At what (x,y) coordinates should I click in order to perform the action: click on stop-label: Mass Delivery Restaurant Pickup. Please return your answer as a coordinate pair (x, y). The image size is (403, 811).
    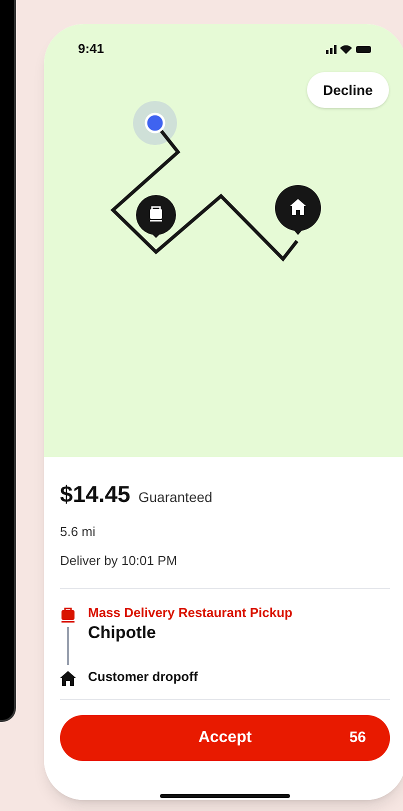
    Looking at the image, I should click on (190, 613).